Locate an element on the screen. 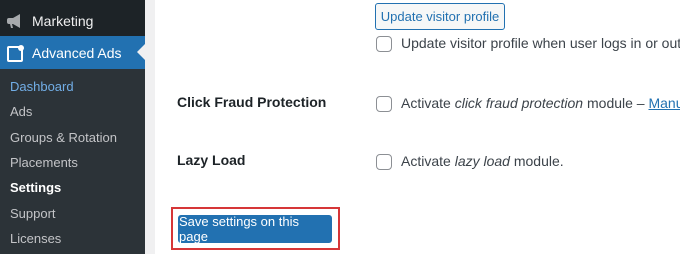 The image size is (680, 254). sidebar-item-licenses: Licenses is located at coordinates (35, 239).